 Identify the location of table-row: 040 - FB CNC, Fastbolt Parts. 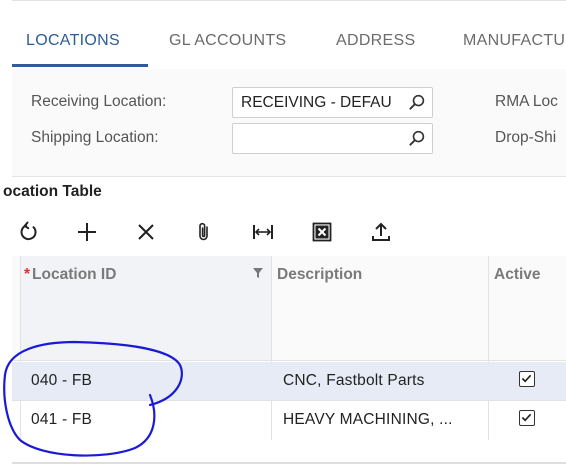
(289, 381).